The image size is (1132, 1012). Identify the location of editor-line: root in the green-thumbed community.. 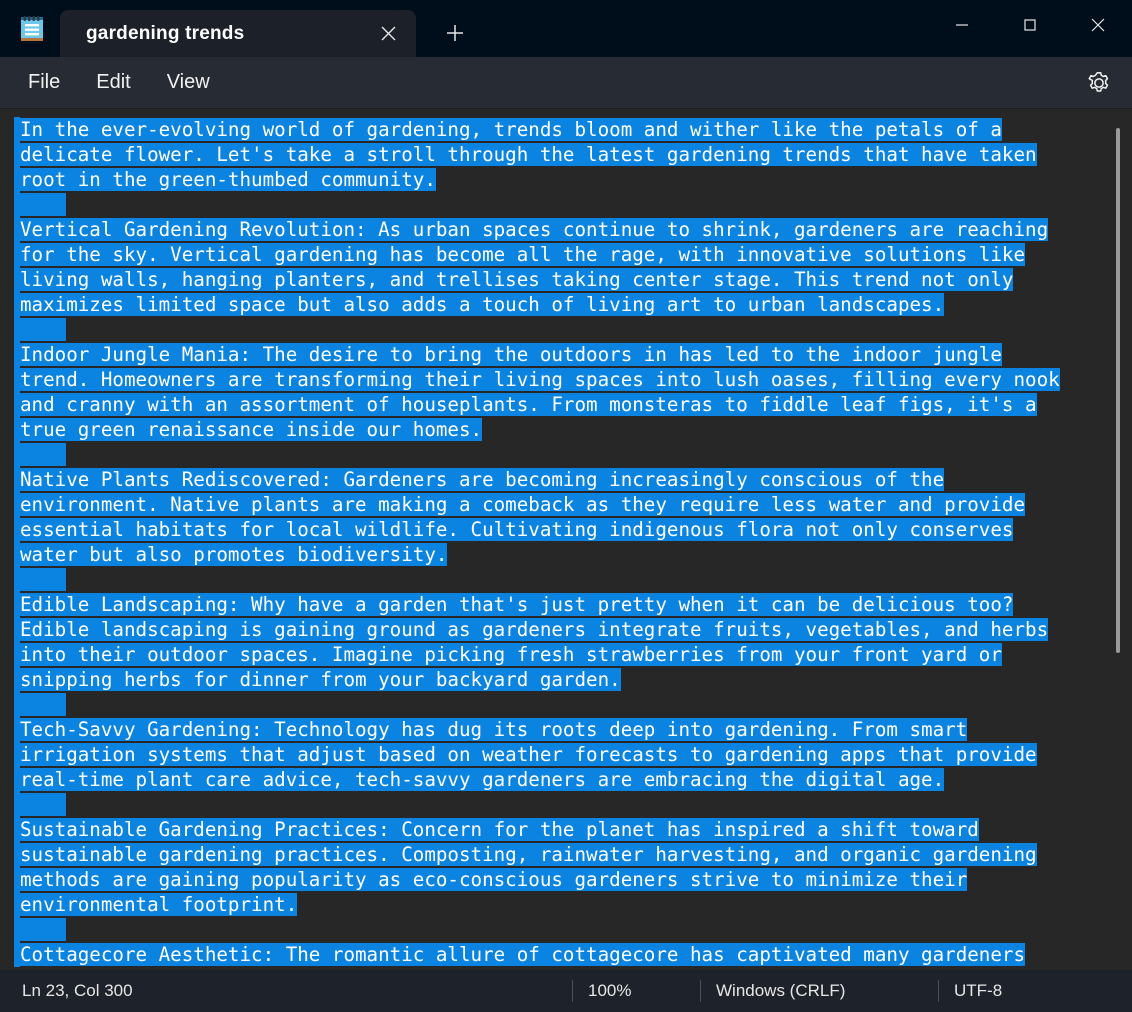
(566, 179).